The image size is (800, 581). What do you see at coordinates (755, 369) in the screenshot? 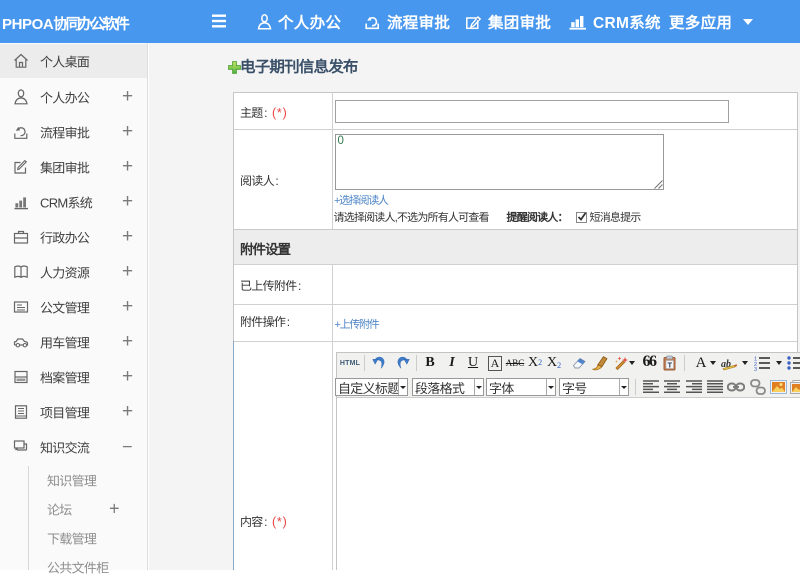
I see `svg-text: 3` at bounding box center [755, 369].